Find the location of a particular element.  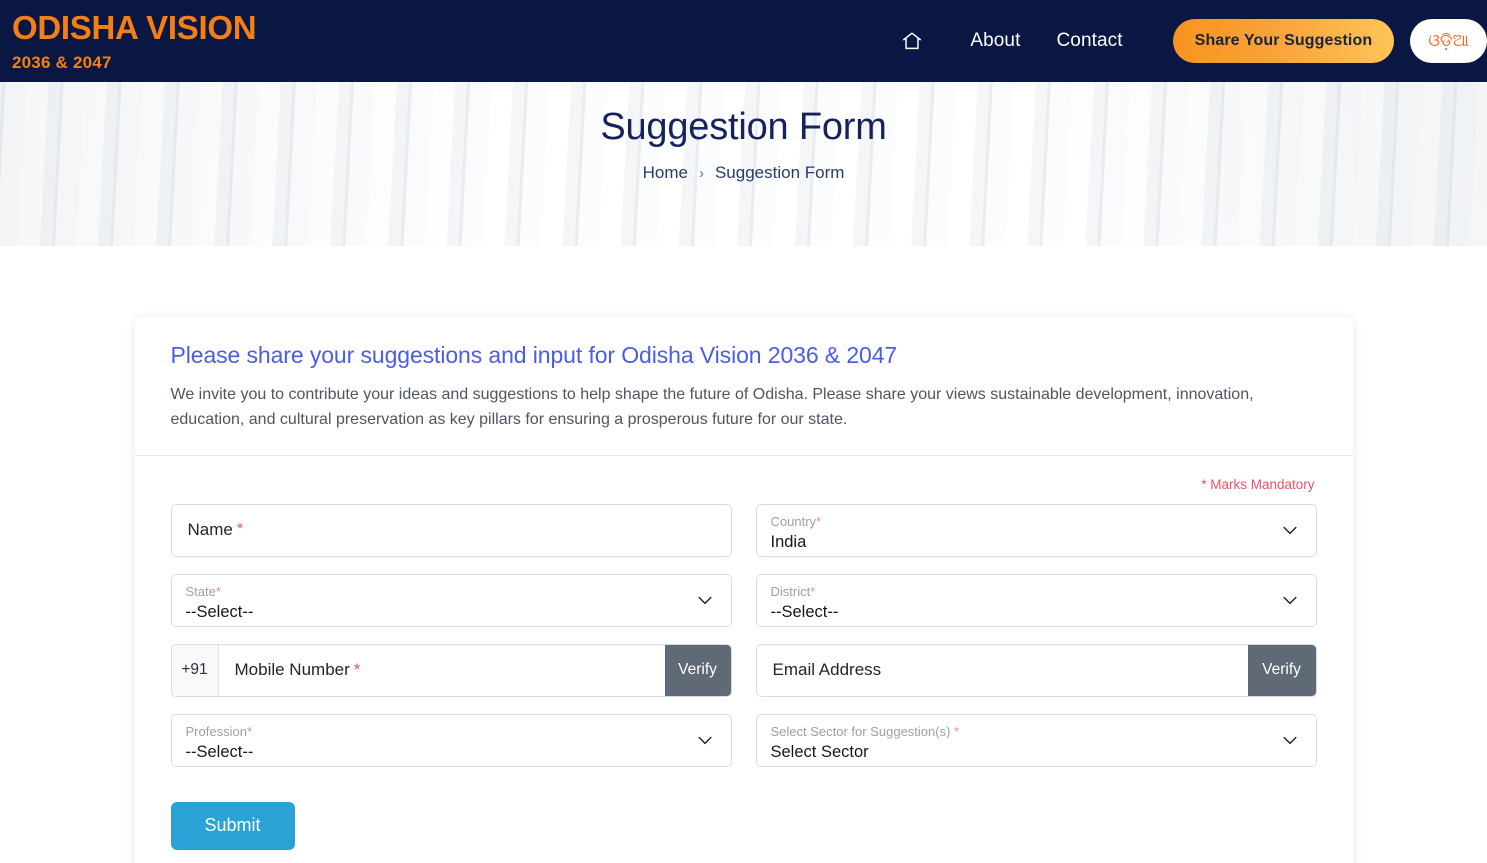

country-value: India is located at coordinates (788, 541).